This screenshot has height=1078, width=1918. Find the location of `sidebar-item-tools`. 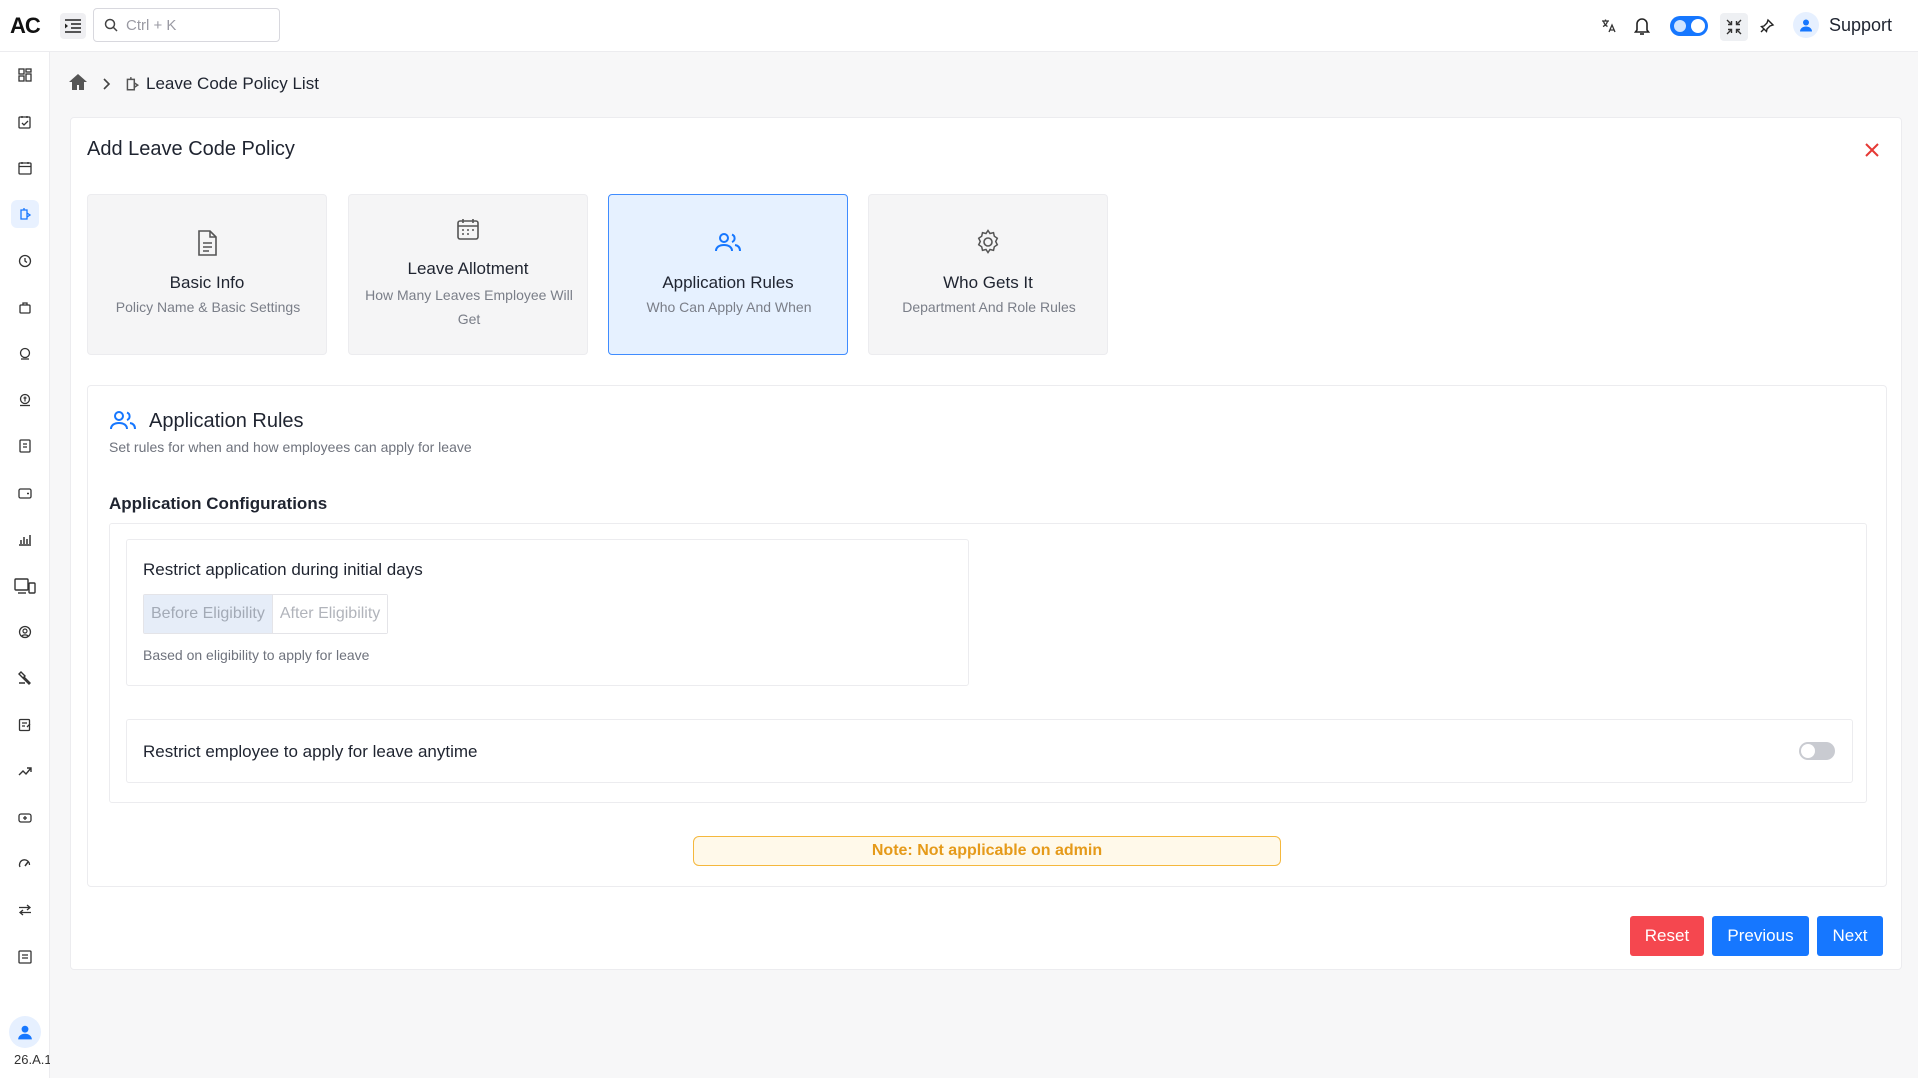

sidebar-item-tools is located at coordinates (25, 678).